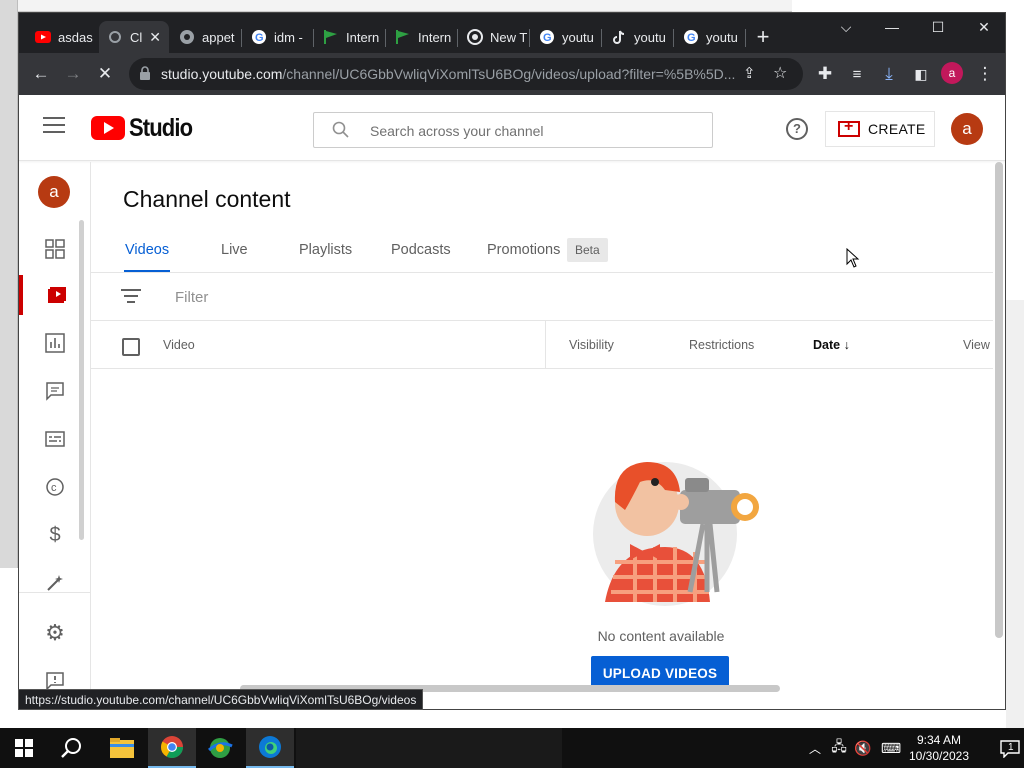 The image size is (1024, 768). I want to click on tab-10: G youtu, so click(710, 37).